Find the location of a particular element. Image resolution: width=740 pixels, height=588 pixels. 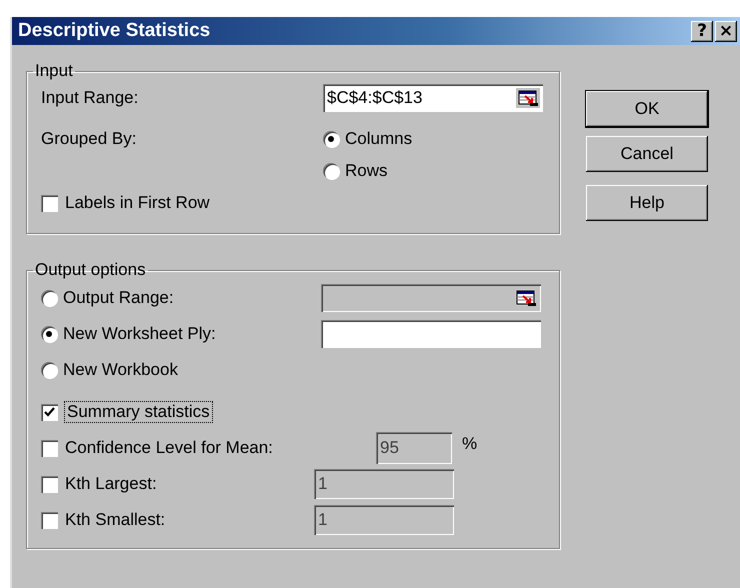

range-field is located at coordinates (431, 334).